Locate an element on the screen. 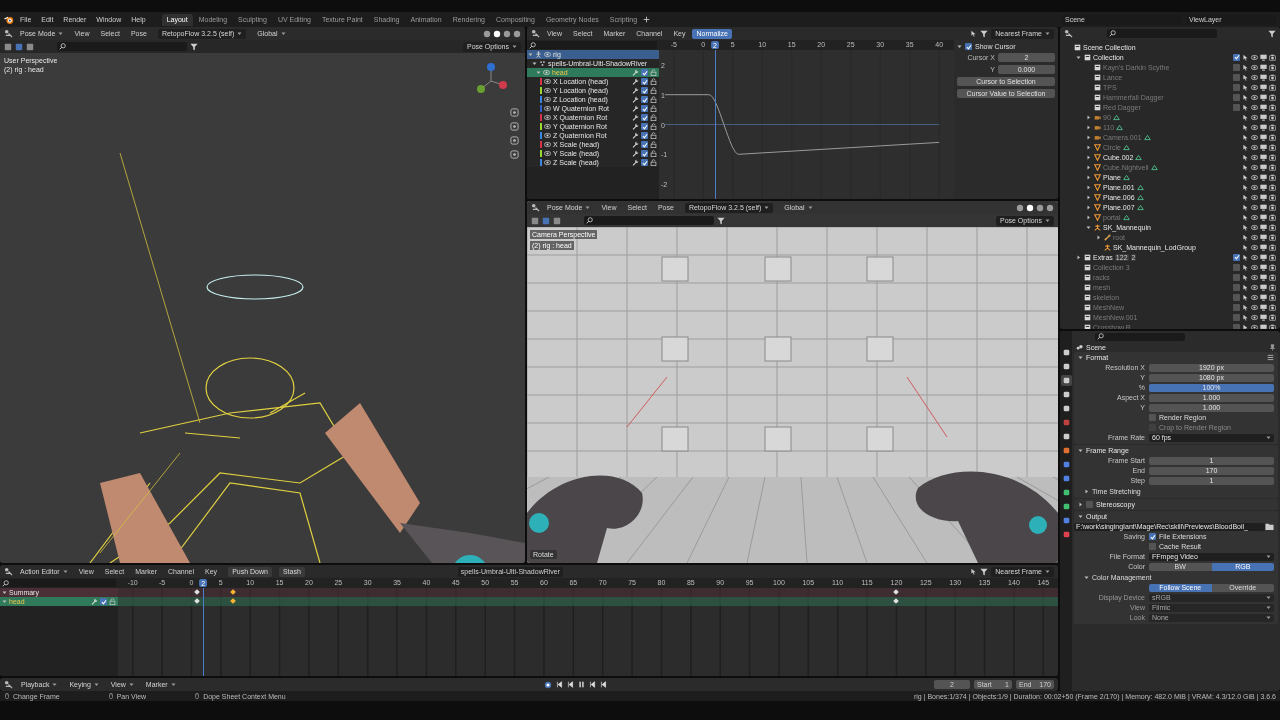  plus-icon is located at coordinates (647, 19).